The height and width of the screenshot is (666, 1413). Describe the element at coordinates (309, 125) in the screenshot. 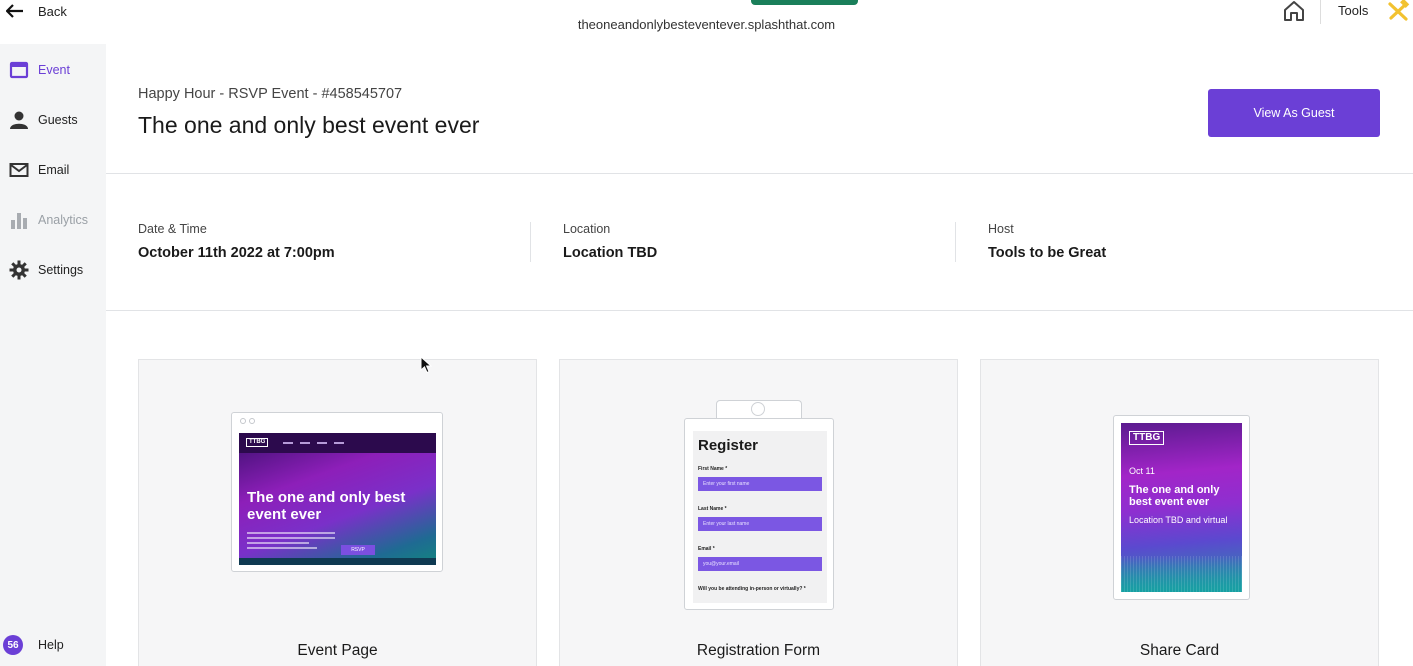

I see `page-title: The one and only best event ever` at that location.